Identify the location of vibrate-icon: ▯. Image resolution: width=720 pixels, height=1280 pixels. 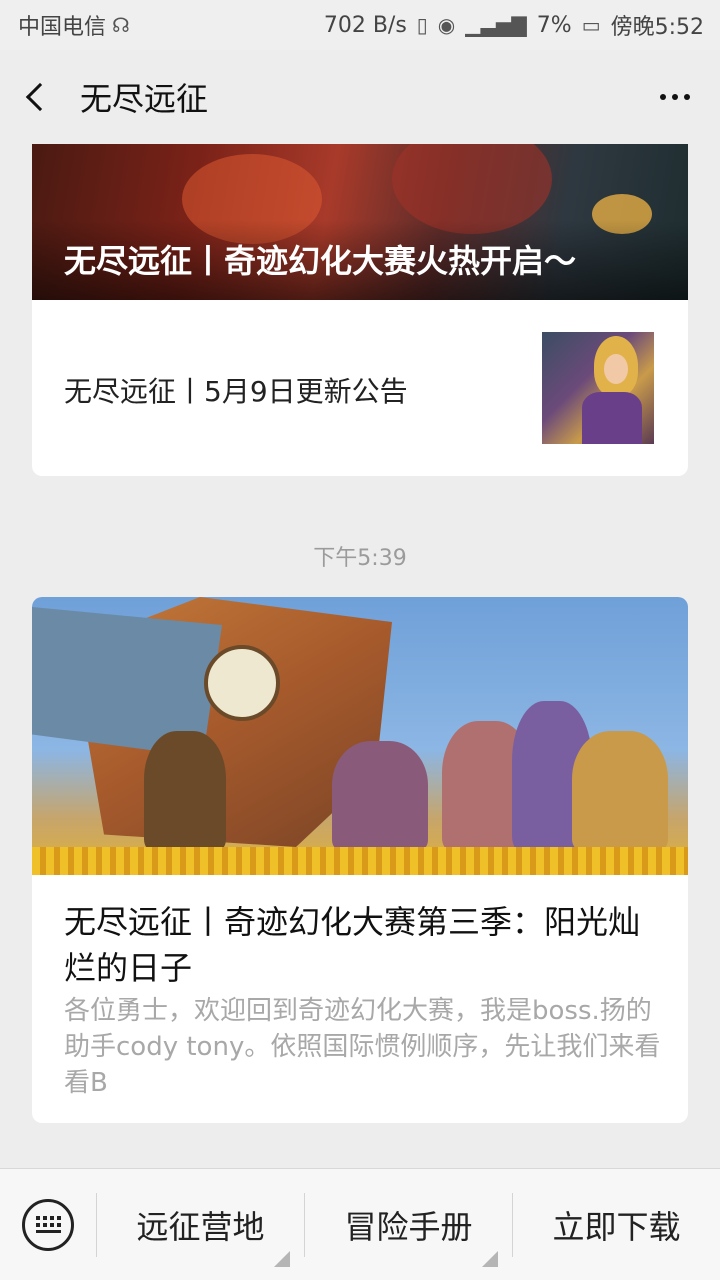
(422, 25).